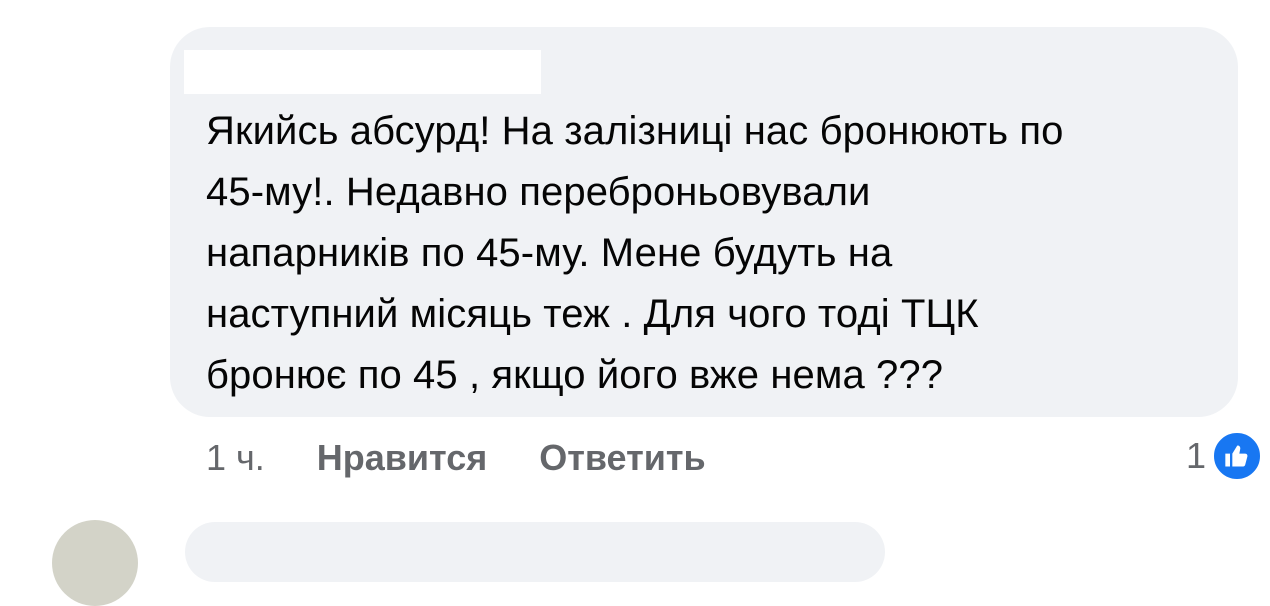  What do you see at coordinates (549, 253) in the screenshot?
I see `comment-text-line: напарників по 45-му. Мене будуть на` at bounding box center [549, 253].